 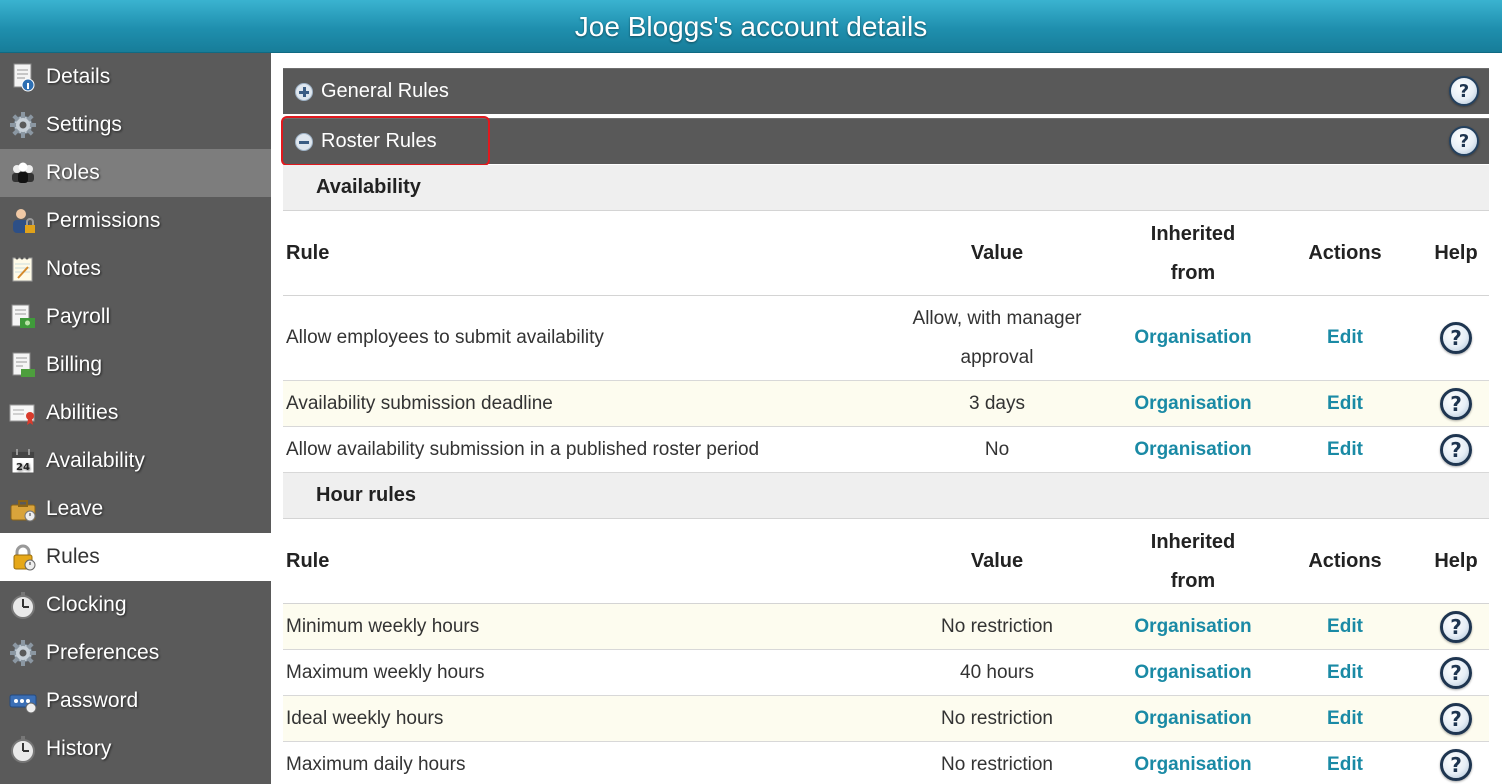 What do you see at coordinates (73, 172) in the screenshot?
I see `sidebar-item-label: Roles` at bounding box center [73, 172].